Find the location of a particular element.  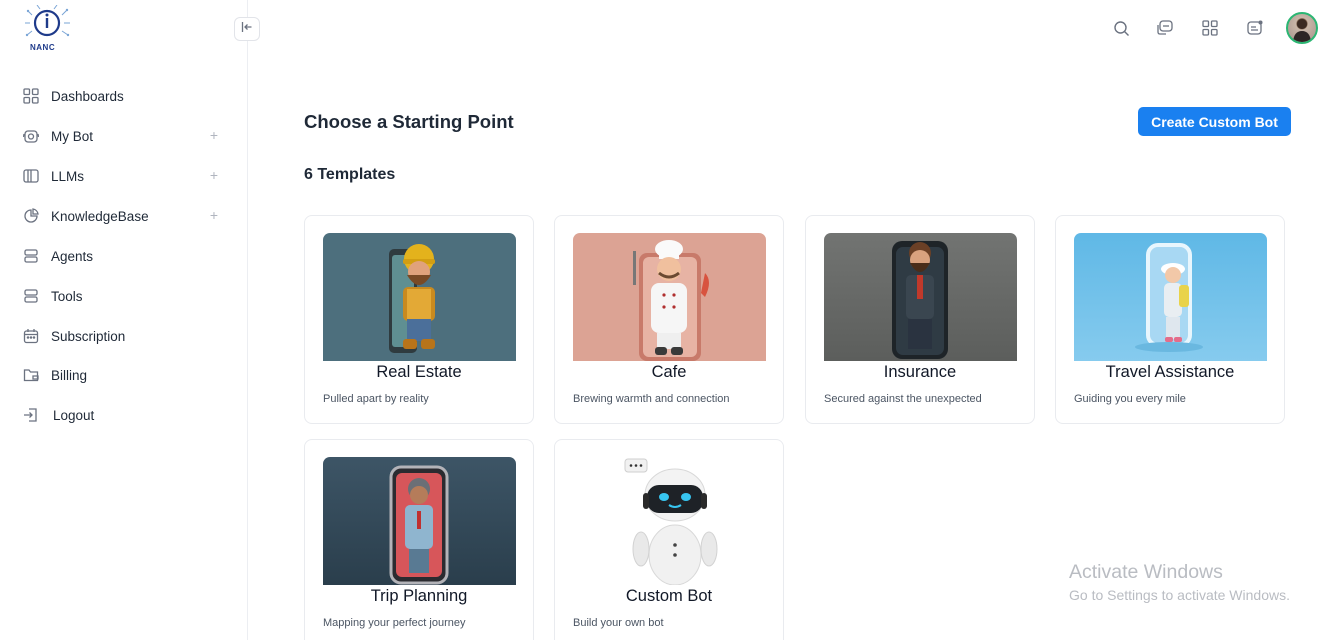

activate-windows-hint: Go to Settings to activate Windows. is located at coordinates (1179, 595).